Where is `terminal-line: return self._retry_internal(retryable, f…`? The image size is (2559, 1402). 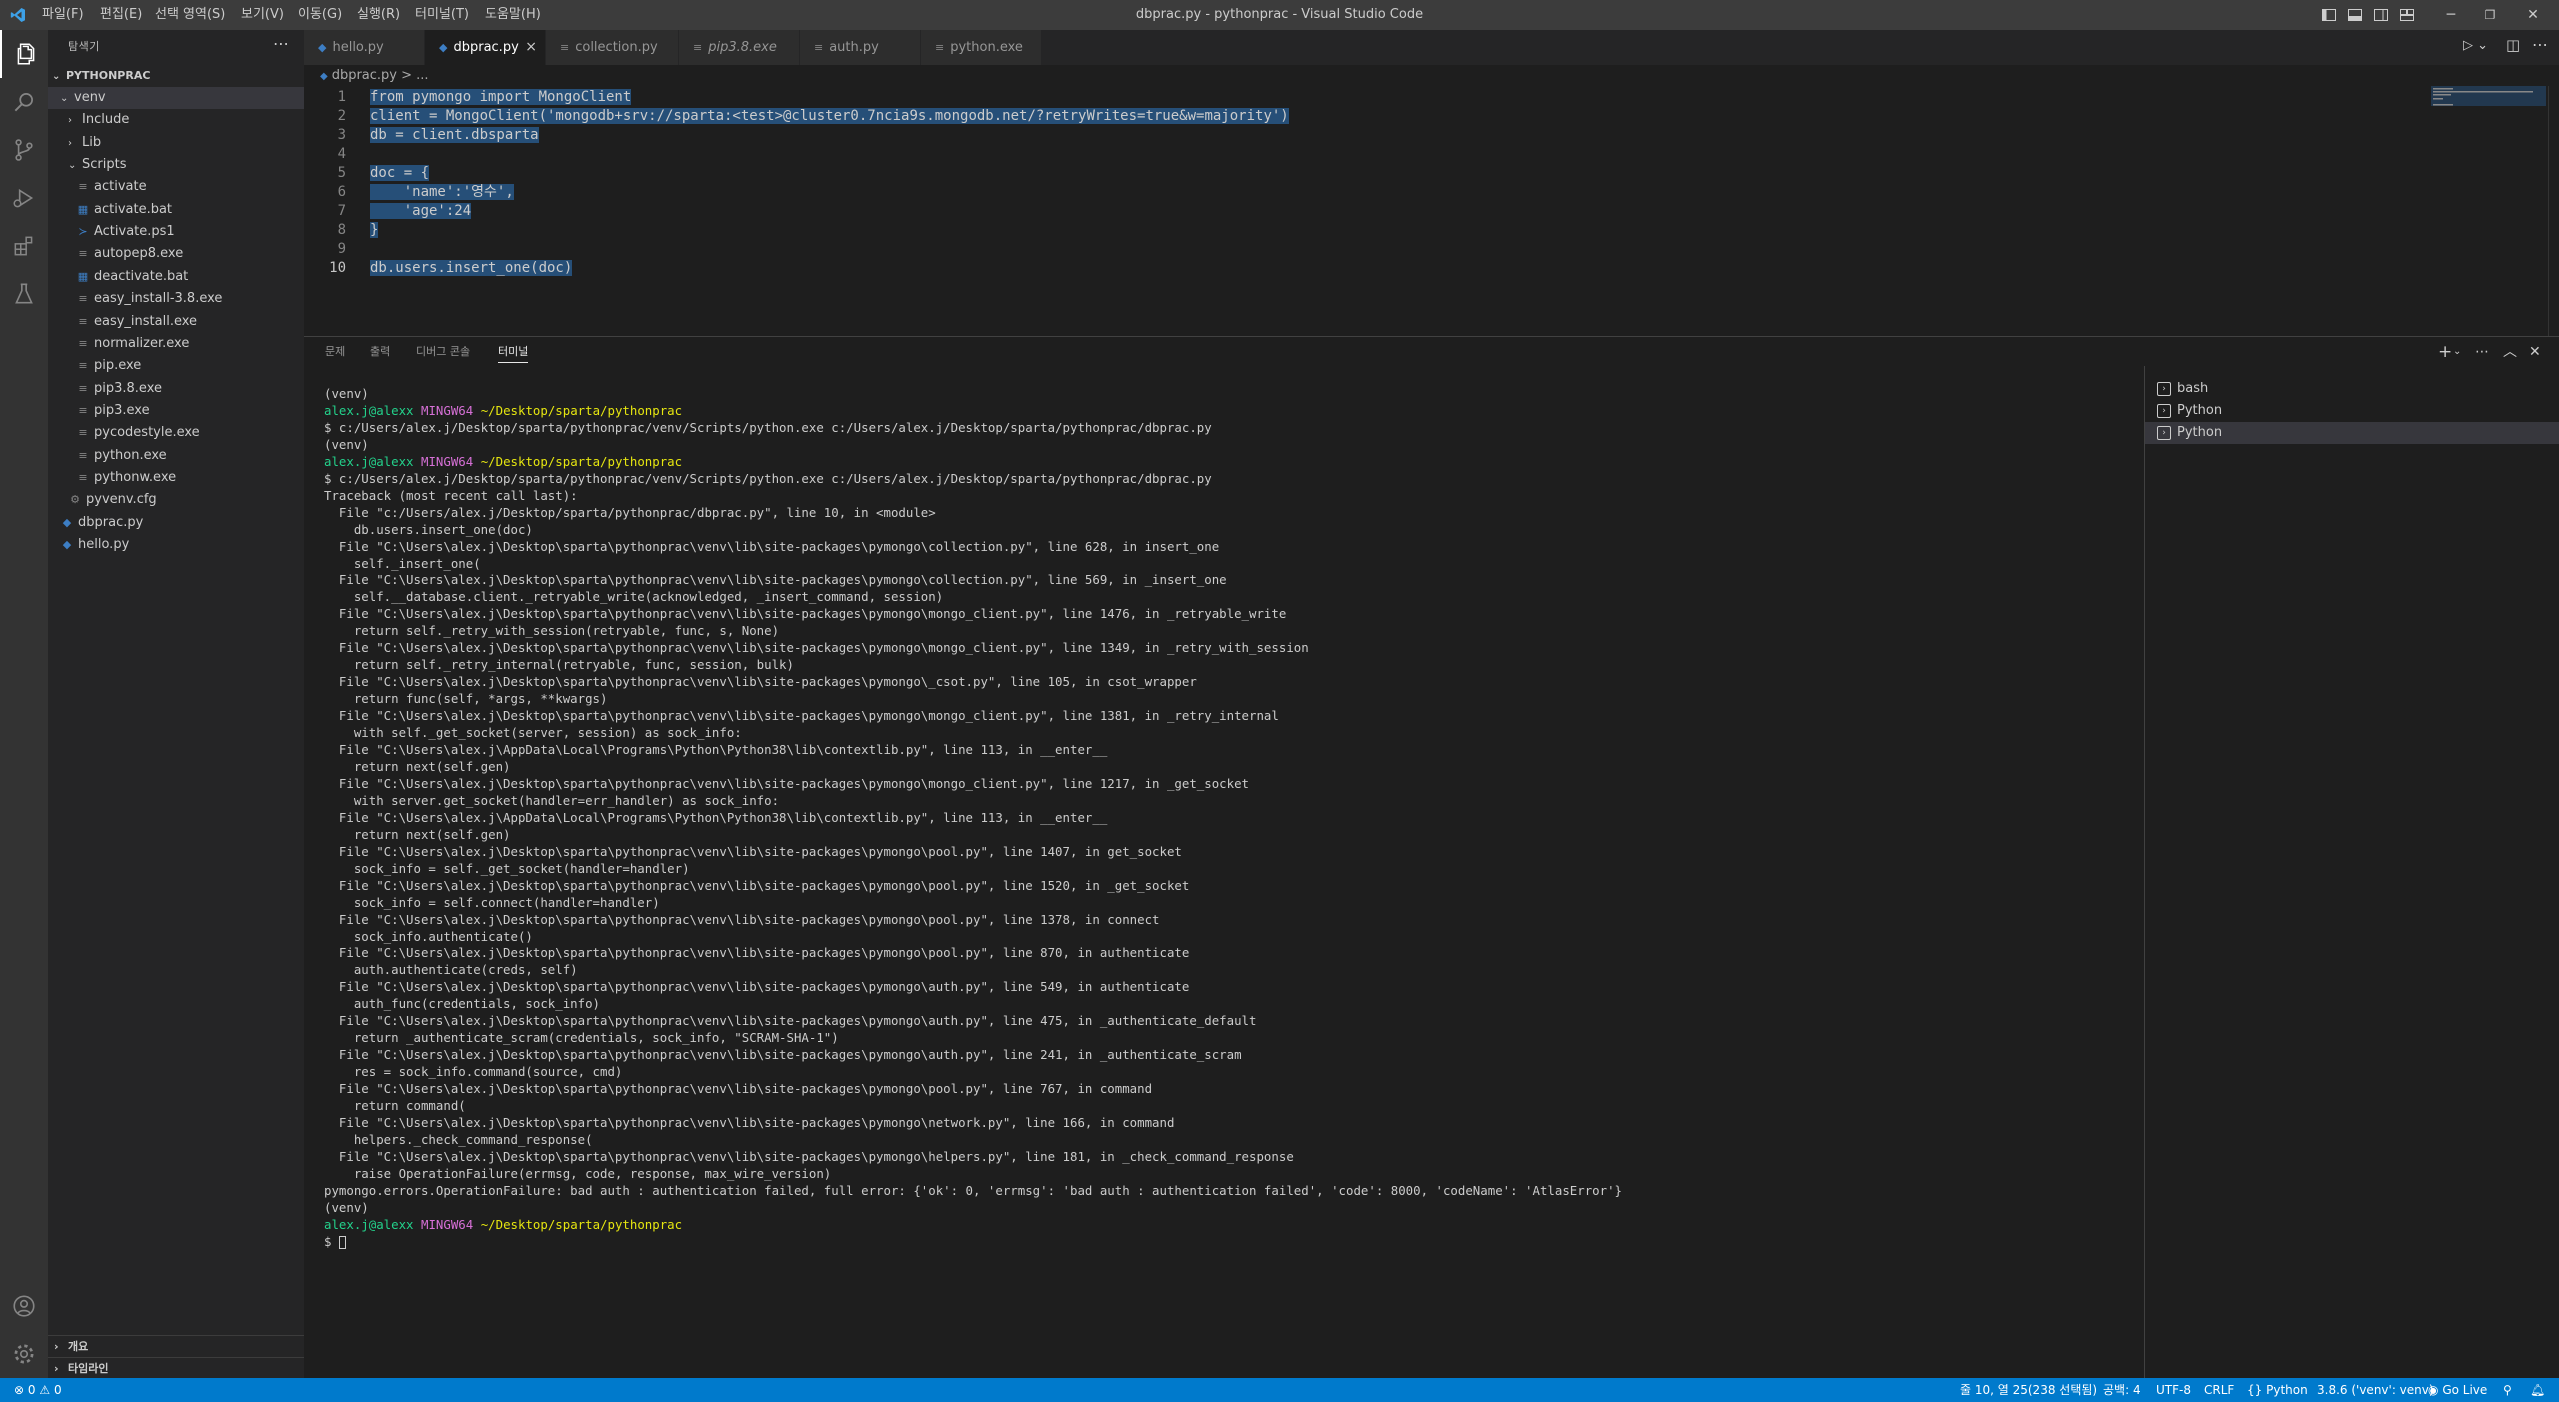
terminal-line: return self._retry_internal(retryable, f… is located at coordinates (1229, 665).